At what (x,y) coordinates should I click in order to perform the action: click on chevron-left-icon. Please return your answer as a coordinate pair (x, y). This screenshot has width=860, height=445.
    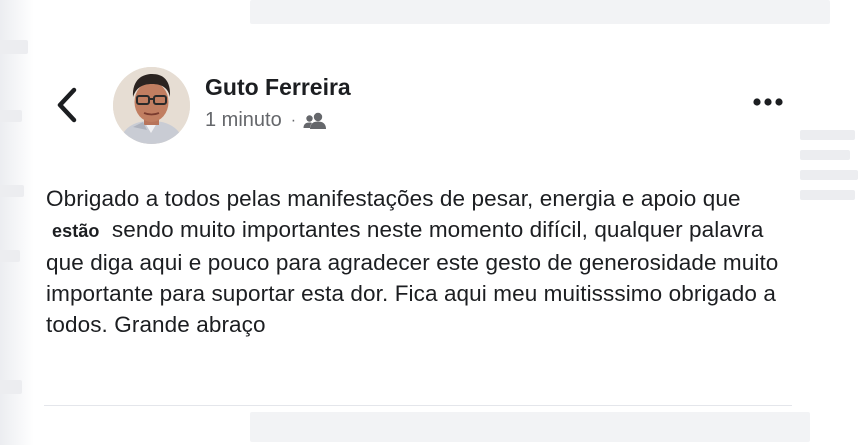
    Looking at the image, I should click on (67, 105).